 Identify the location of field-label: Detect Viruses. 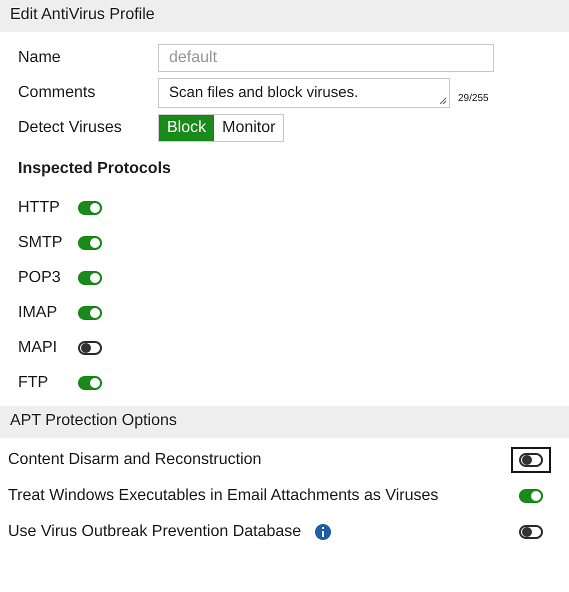
(70, 128).